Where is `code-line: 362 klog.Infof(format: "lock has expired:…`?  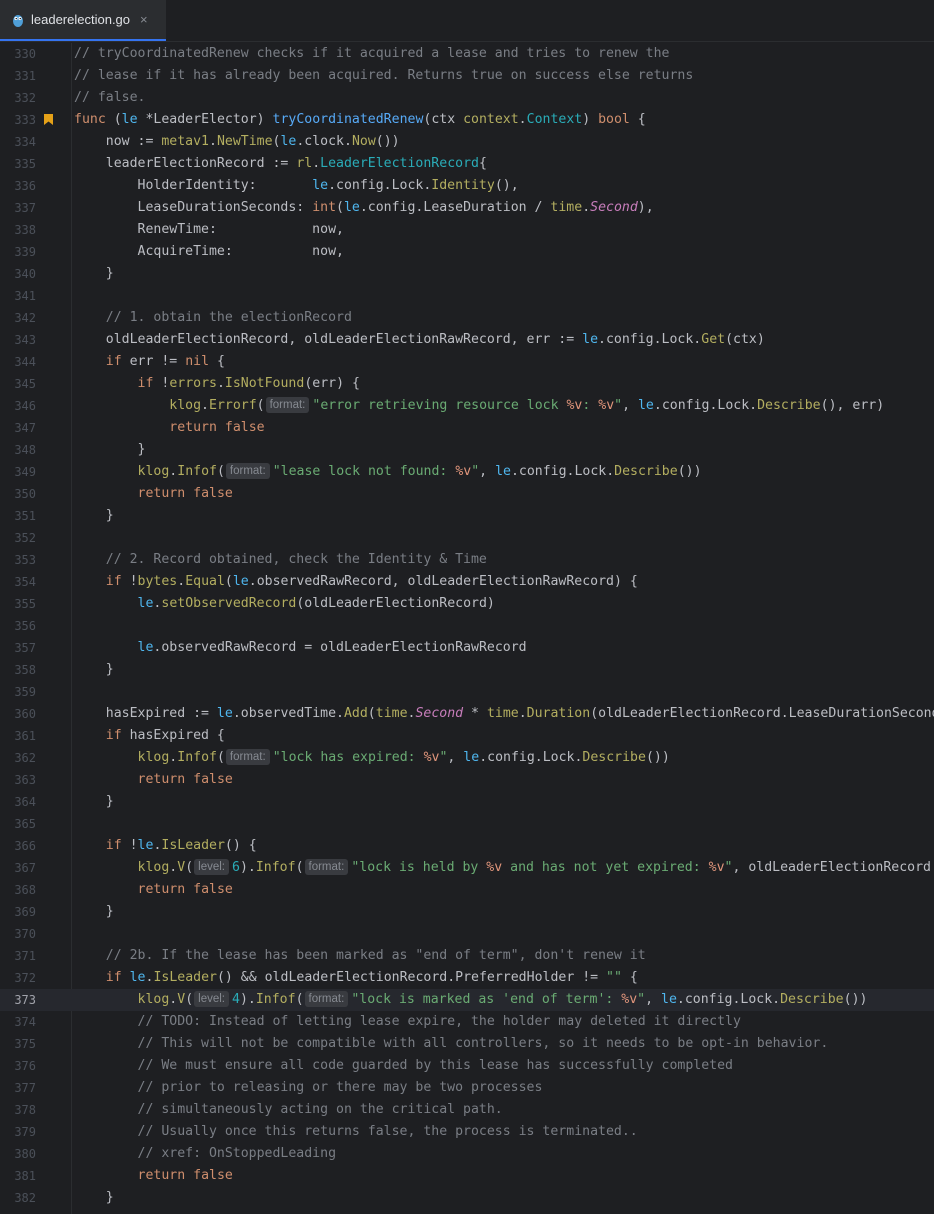
code-line: 362 klog.Infof(format: "lock has expired:… is located at coordinates (467, 758).